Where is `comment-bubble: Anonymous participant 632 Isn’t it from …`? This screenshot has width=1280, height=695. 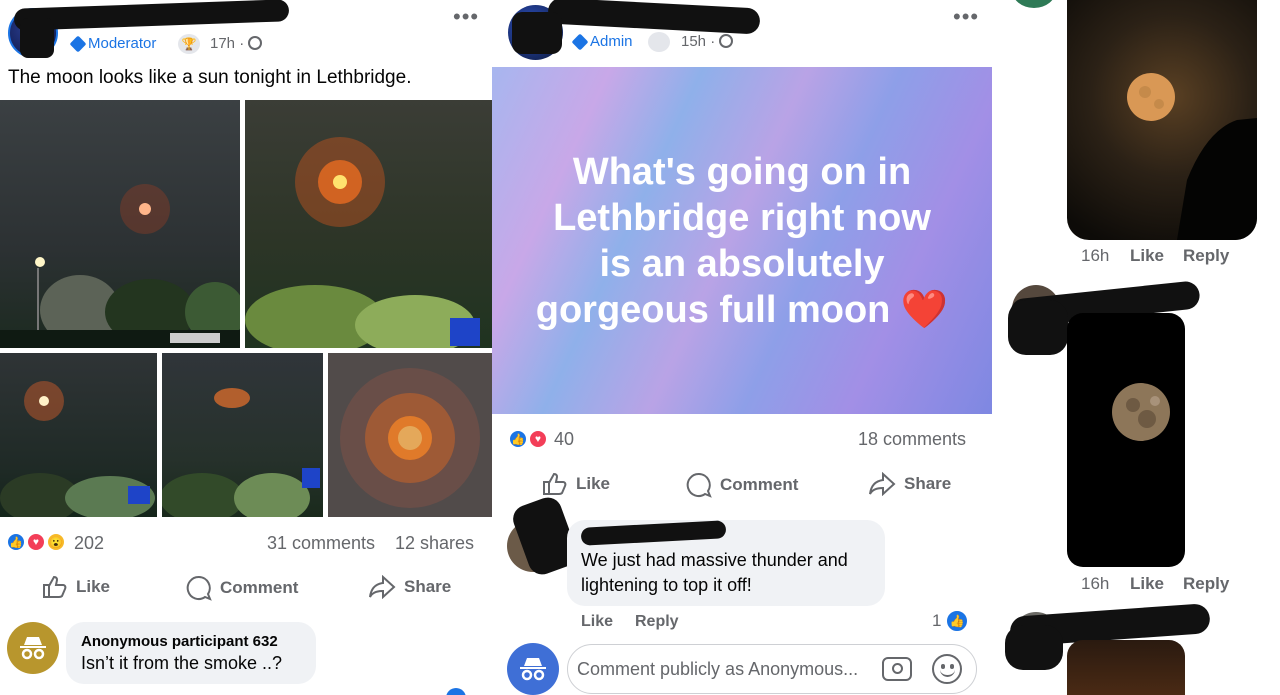
comment-bubble: Anonymous participant 632 Isn’t it from … is located at coordinates (191, 653).